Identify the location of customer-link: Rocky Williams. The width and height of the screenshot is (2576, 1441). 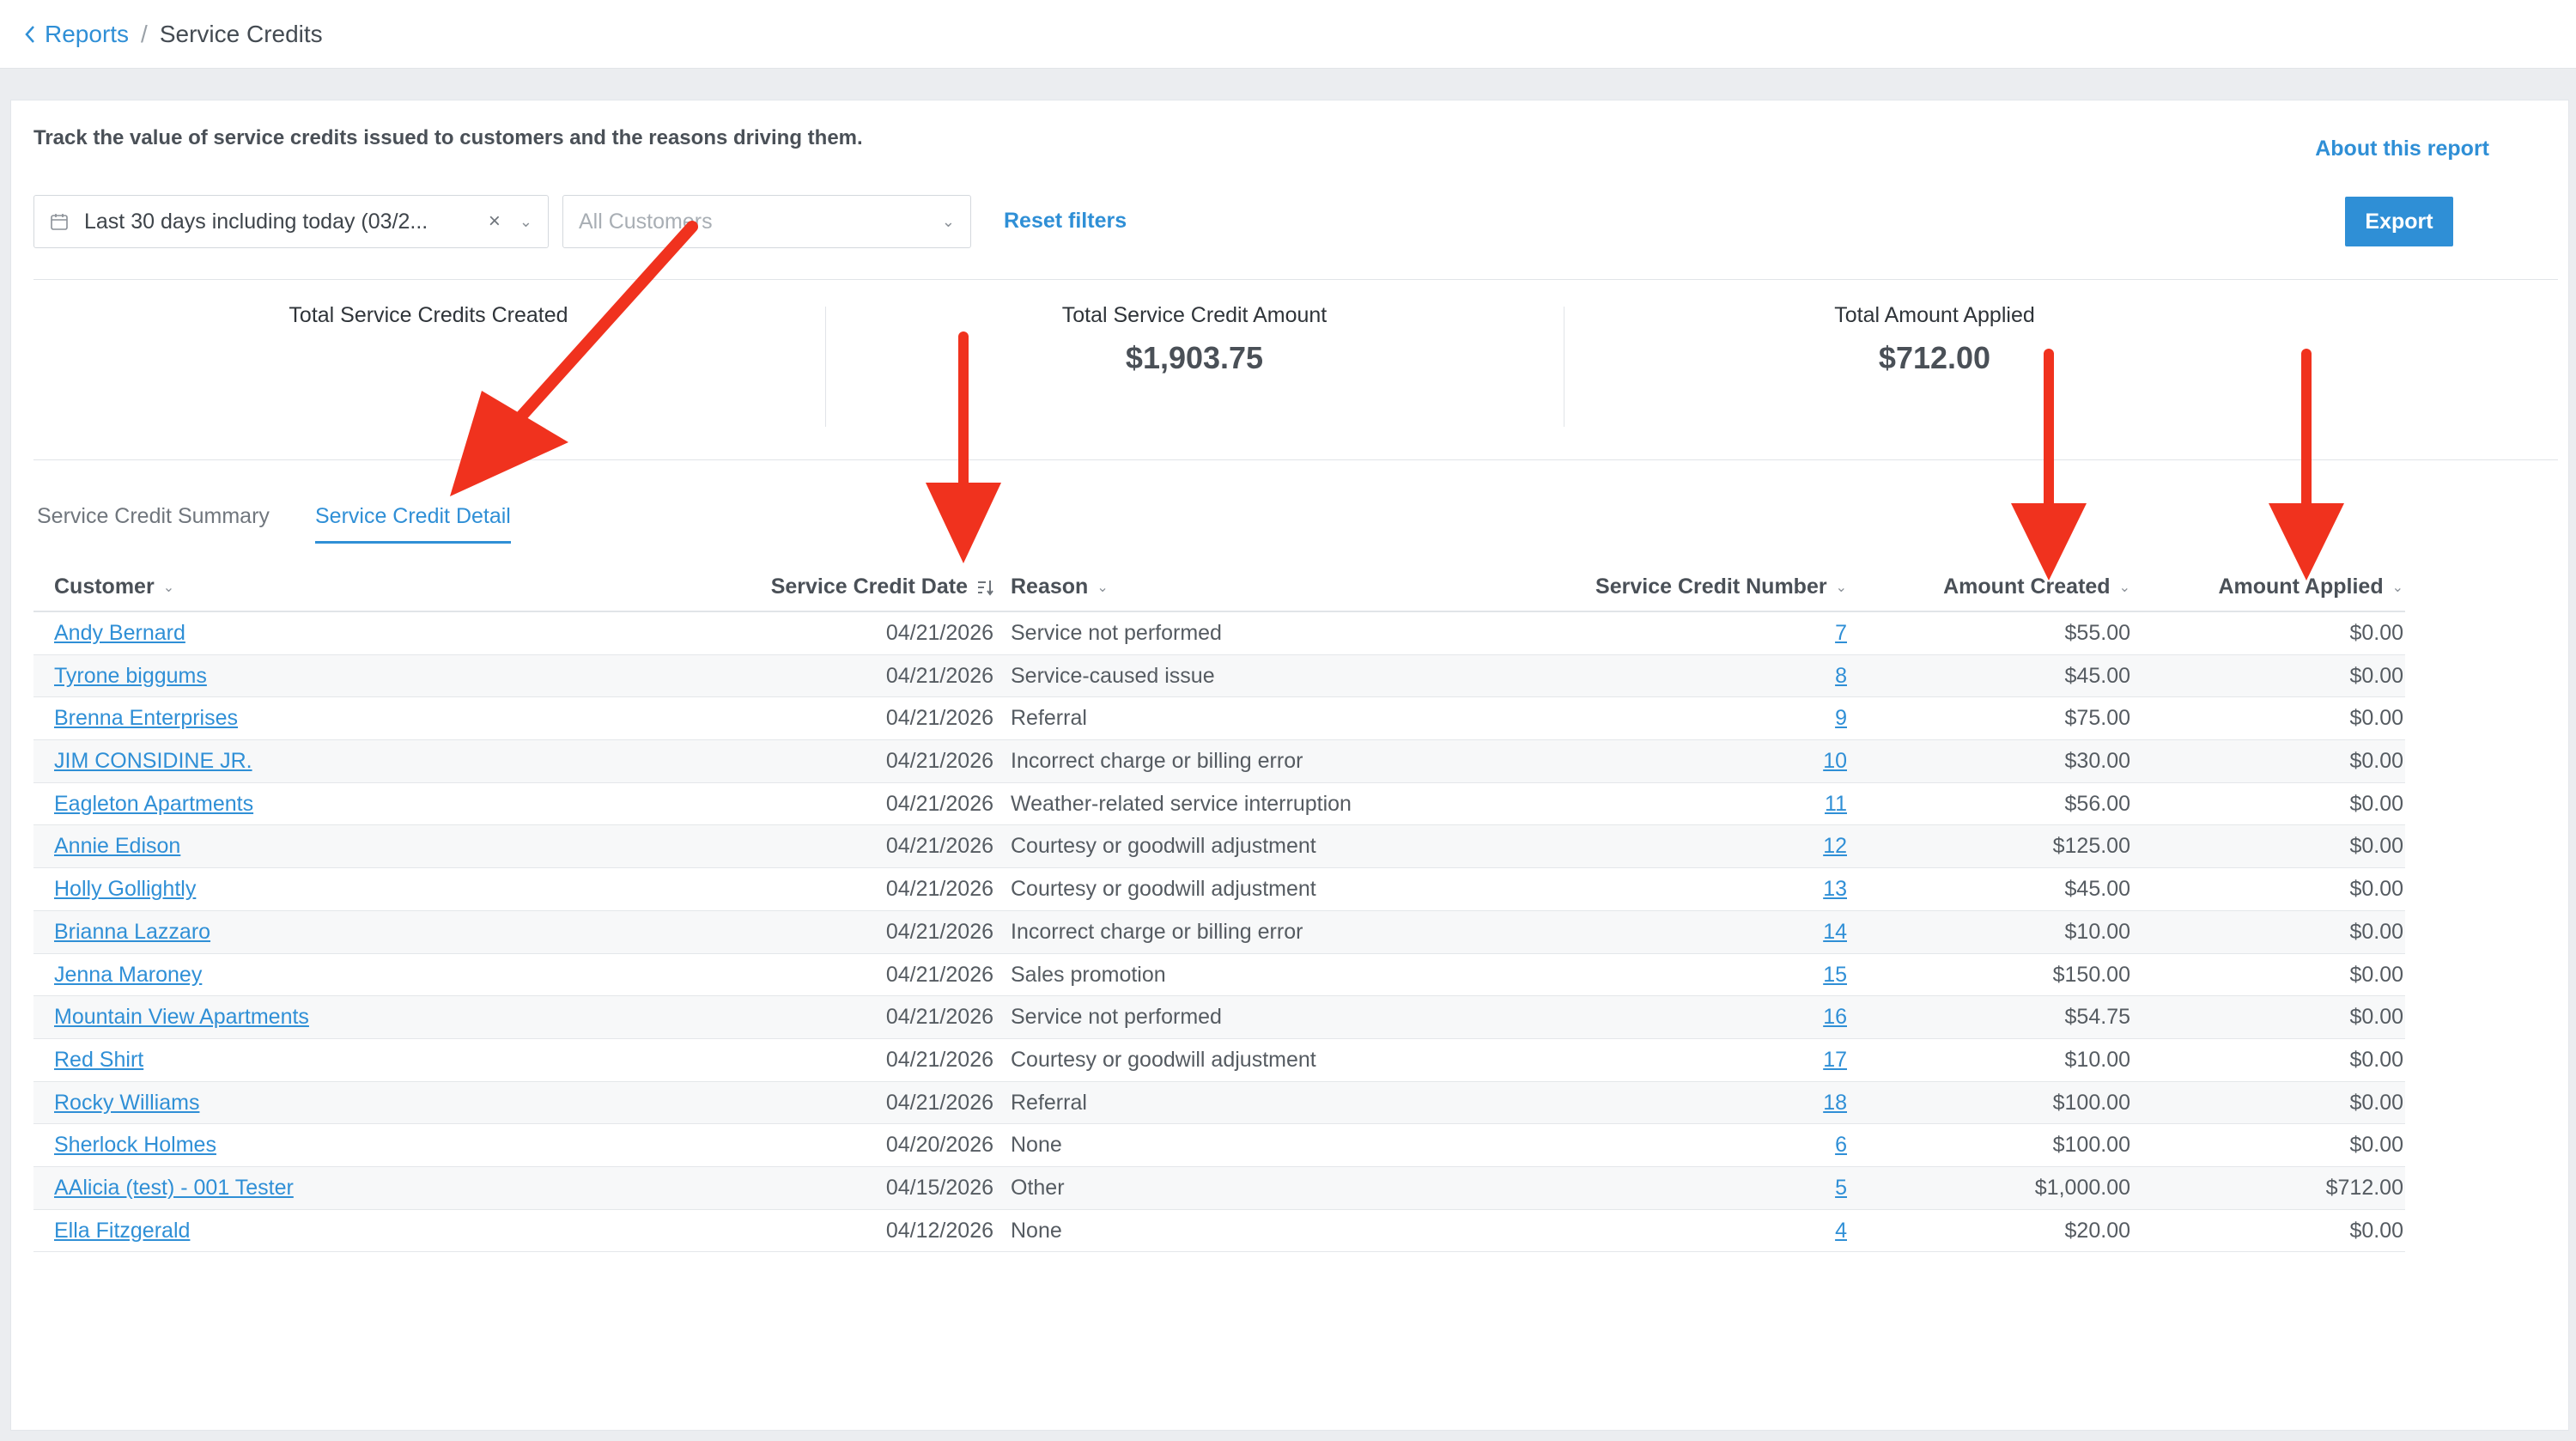
(127, 1103).